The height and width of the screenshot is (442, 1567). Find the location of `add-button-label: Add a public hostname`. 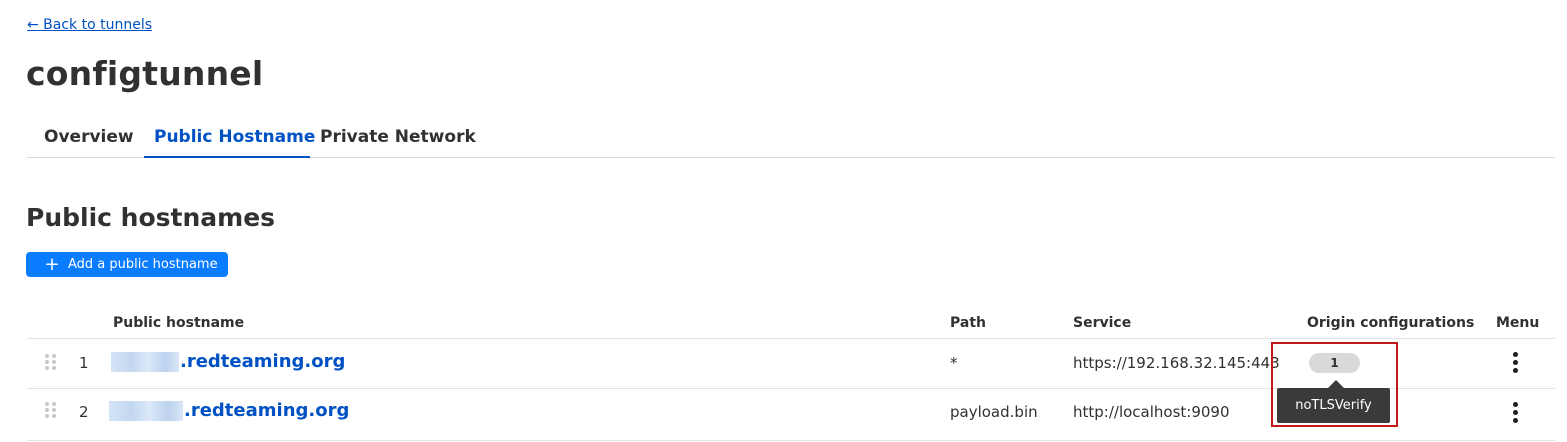

add-button-label: Add a public hostname is located at coordinates (143, 264).